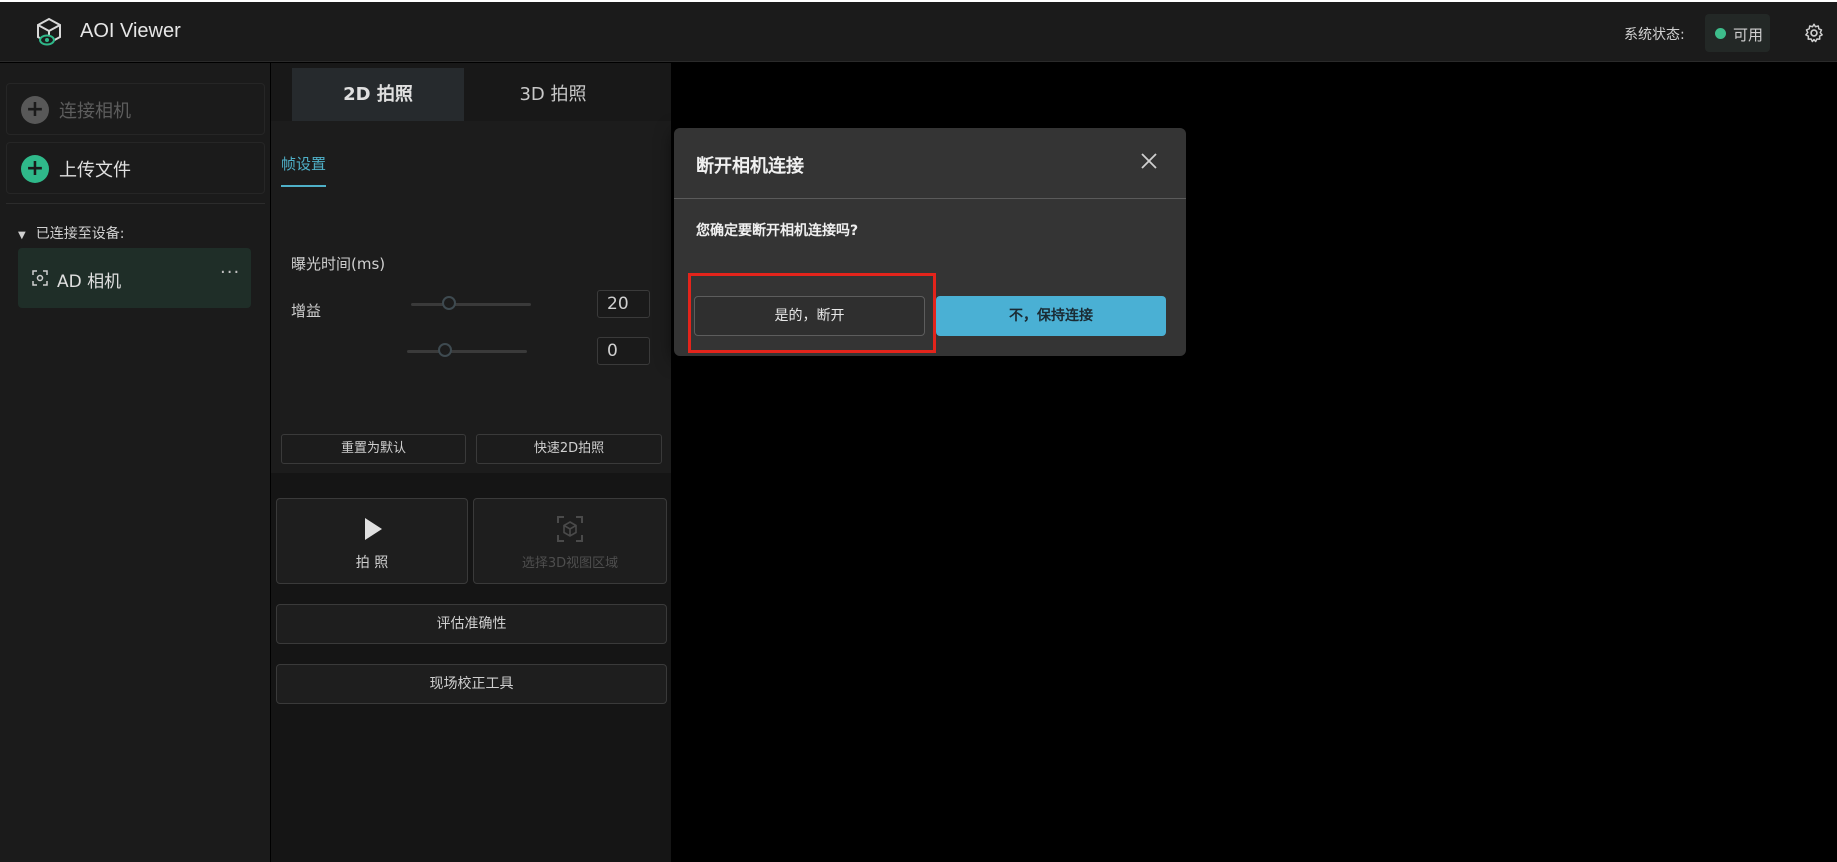  Describe the element at coordinates (467, 351) in the screenshot. I see `gain-slider-track` at that location.